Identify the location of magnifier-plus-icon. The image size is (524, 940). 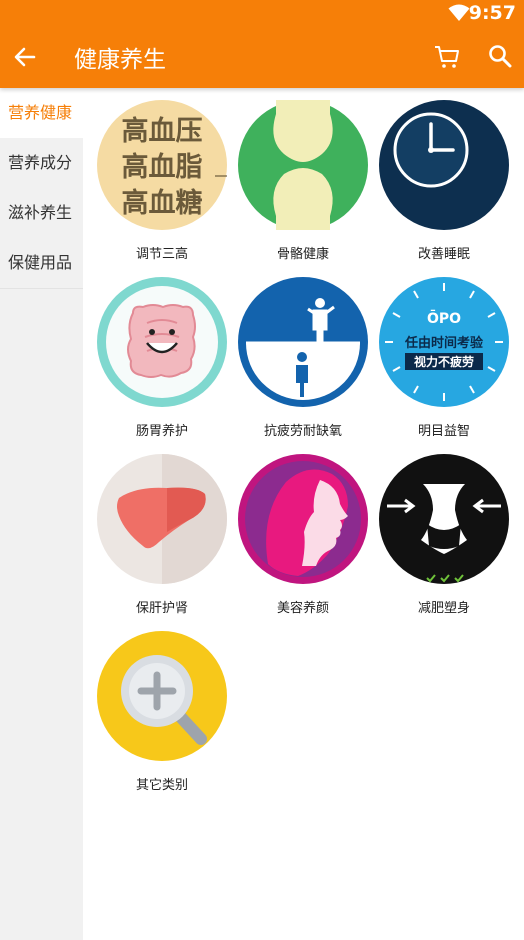
(162, 696).